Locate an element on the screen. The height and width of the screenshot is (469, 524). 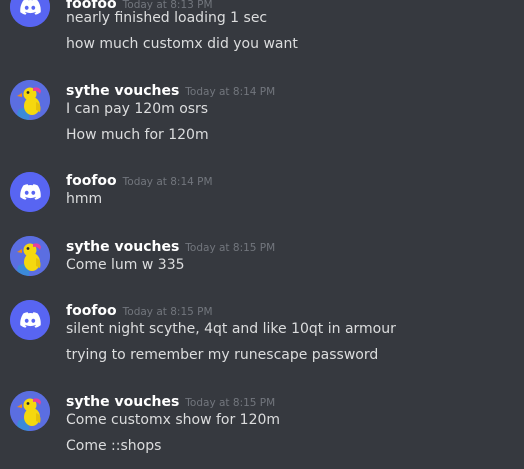
message-text: how much customx did you want is located at coordinates (182, 44).